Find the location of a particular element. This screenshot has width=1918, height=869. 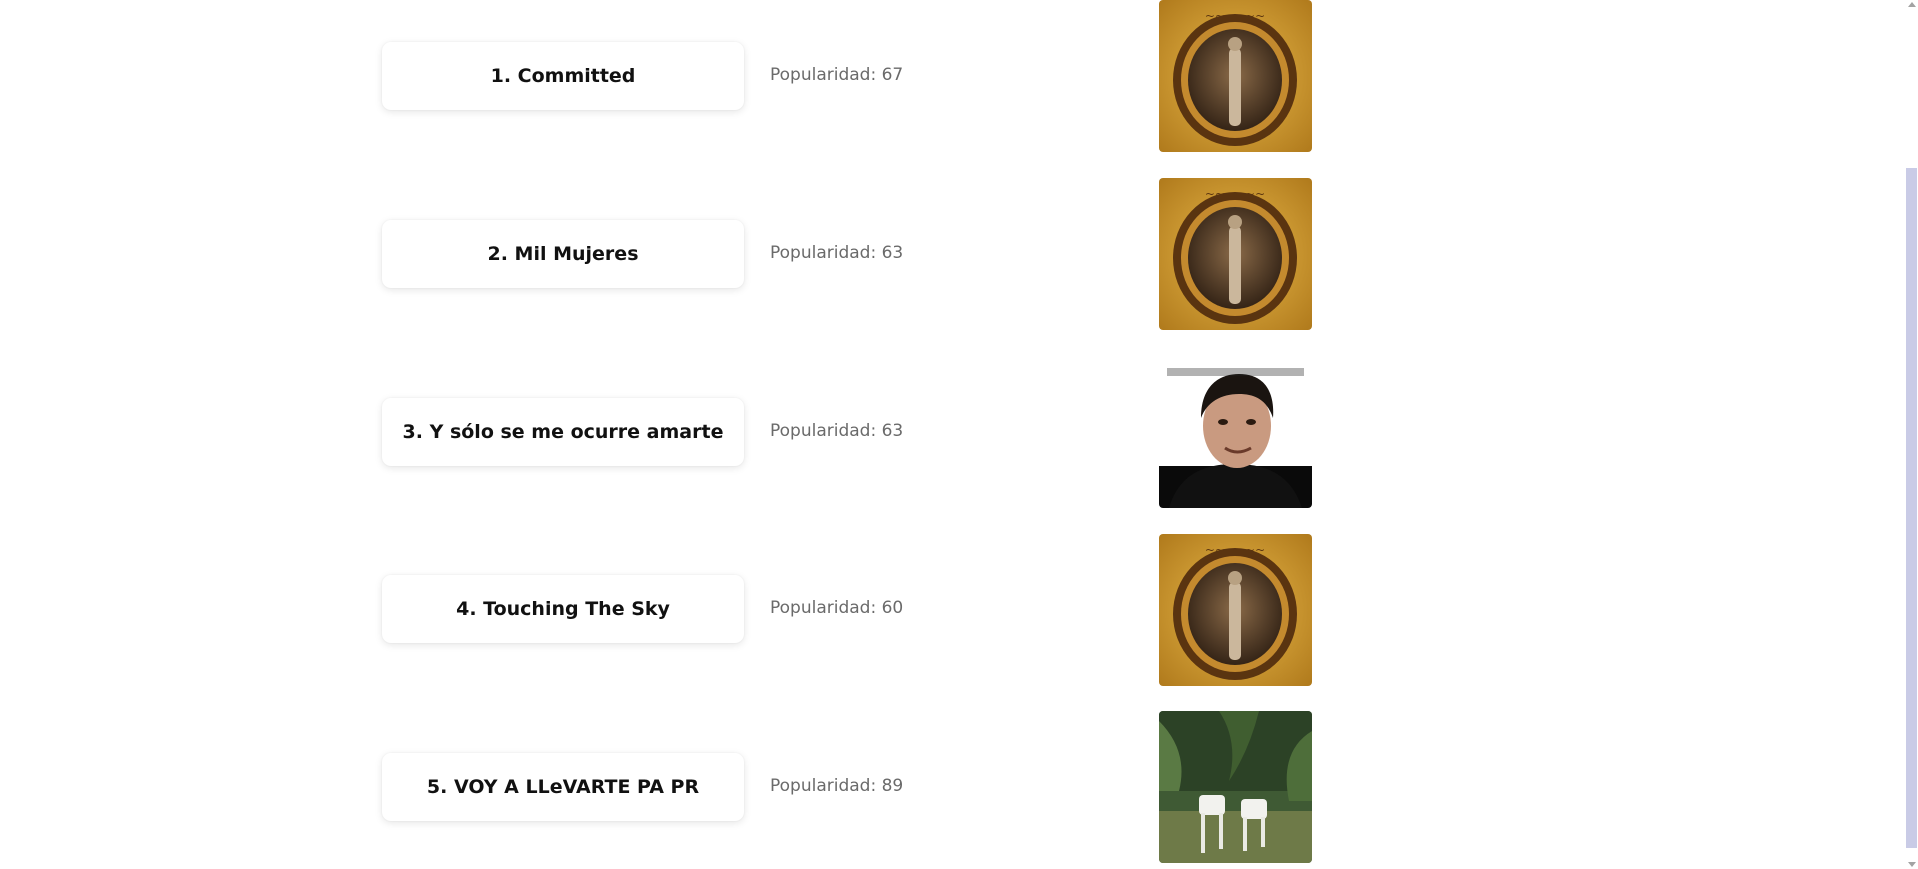

track-title-card: 3. Y sólo se me ocurre amarte is located at coordinates (563, 432).